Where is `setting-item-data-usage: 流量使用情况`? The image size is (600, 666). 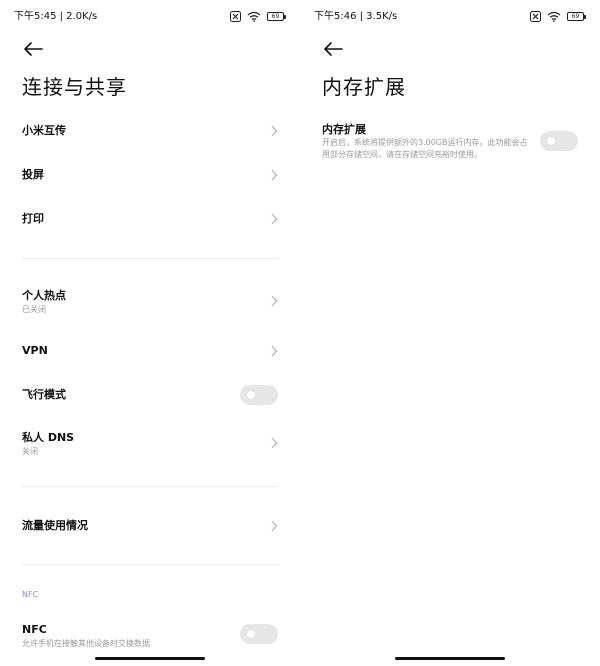
setting-item-data-usage: 流量使用情况 is located at coordinates (150, 526).